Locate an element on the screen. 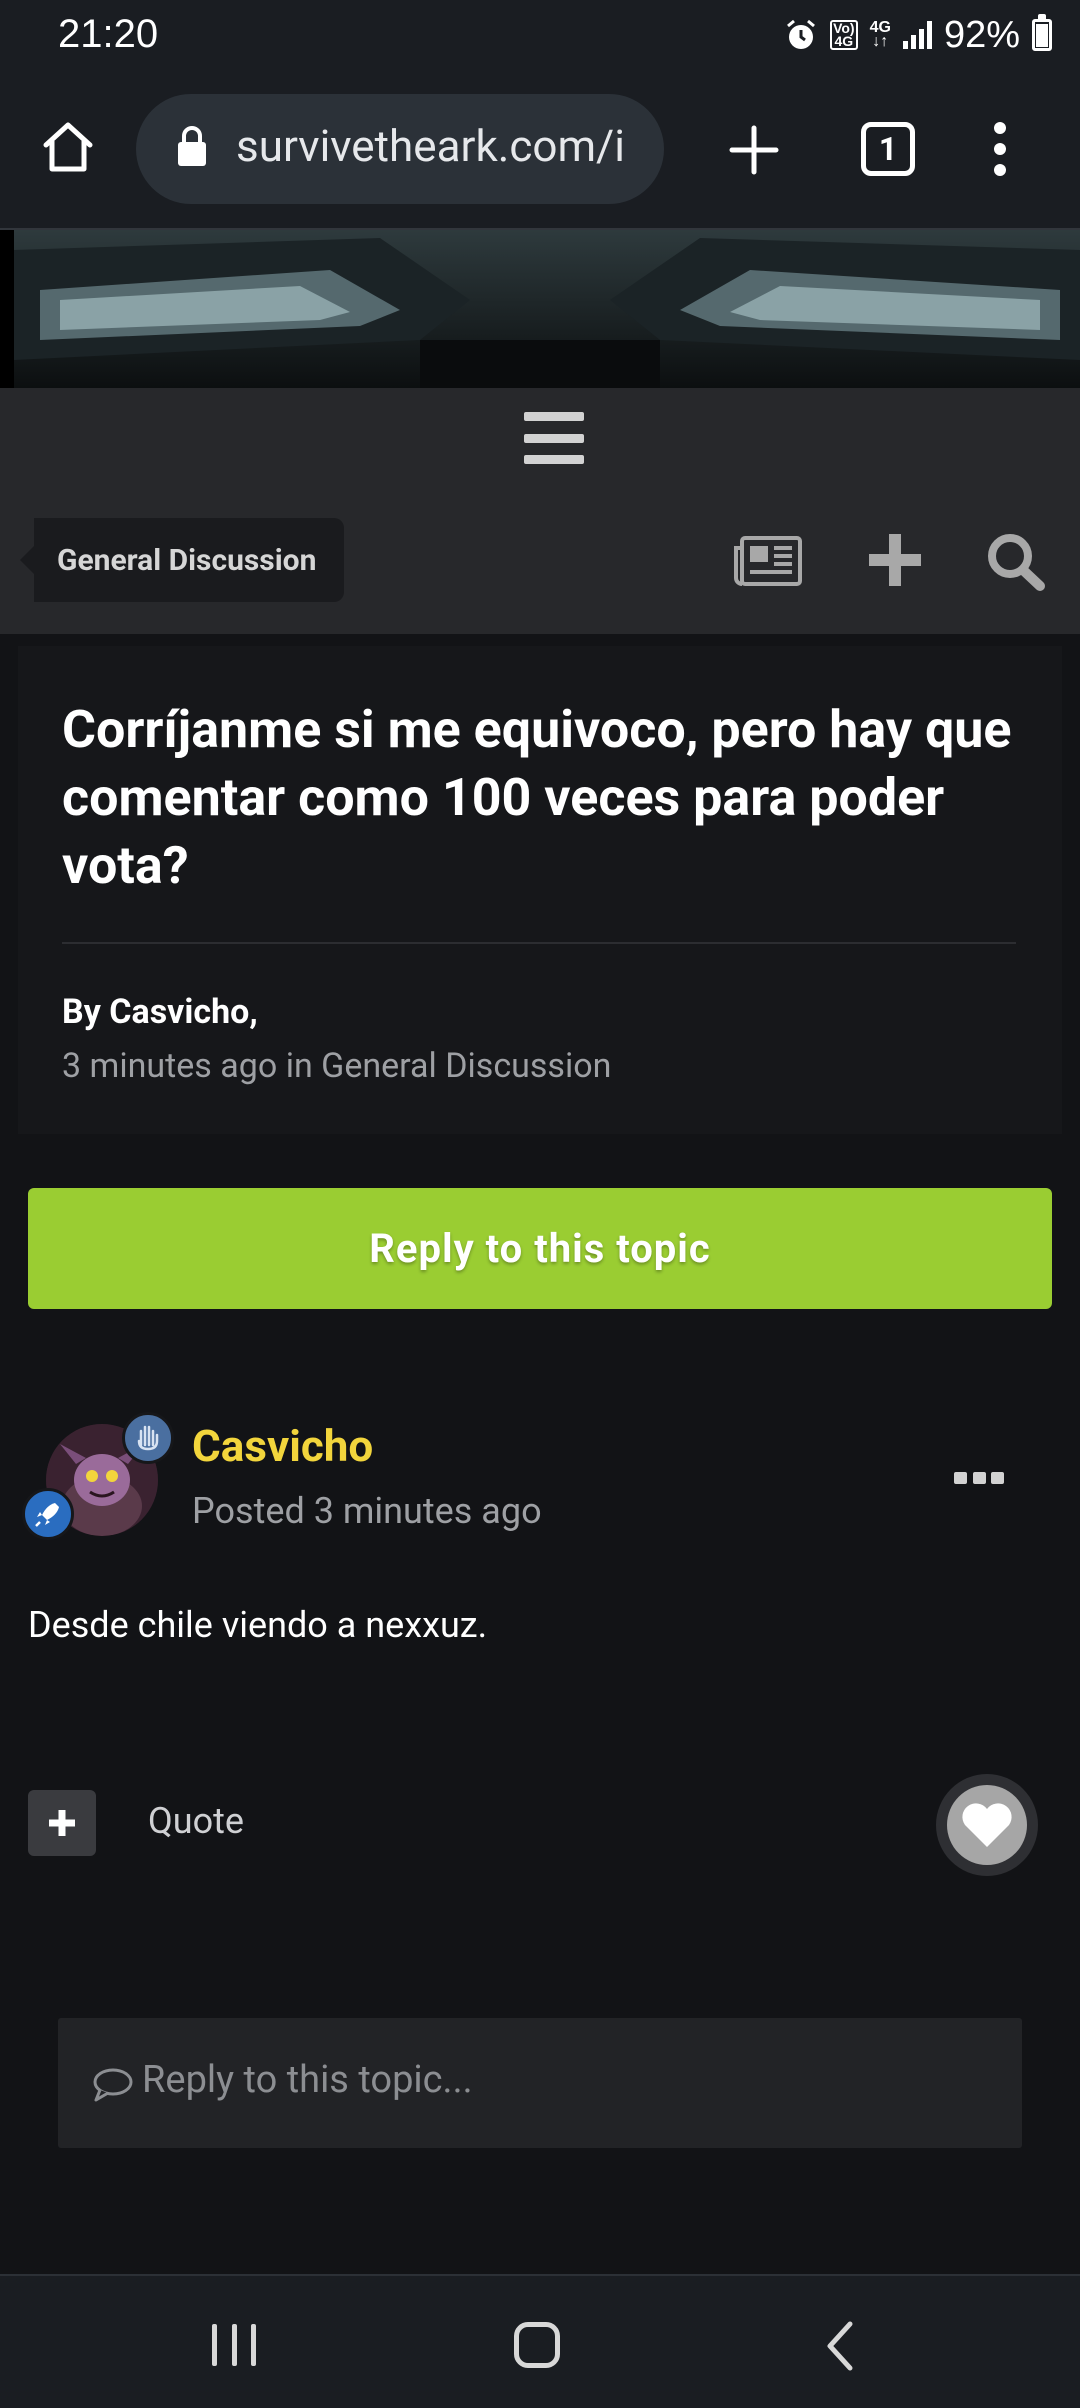 The width and height of the screenshot is (1080, 2408). post-author: Casvicho is located at coordinates (282, 1446).